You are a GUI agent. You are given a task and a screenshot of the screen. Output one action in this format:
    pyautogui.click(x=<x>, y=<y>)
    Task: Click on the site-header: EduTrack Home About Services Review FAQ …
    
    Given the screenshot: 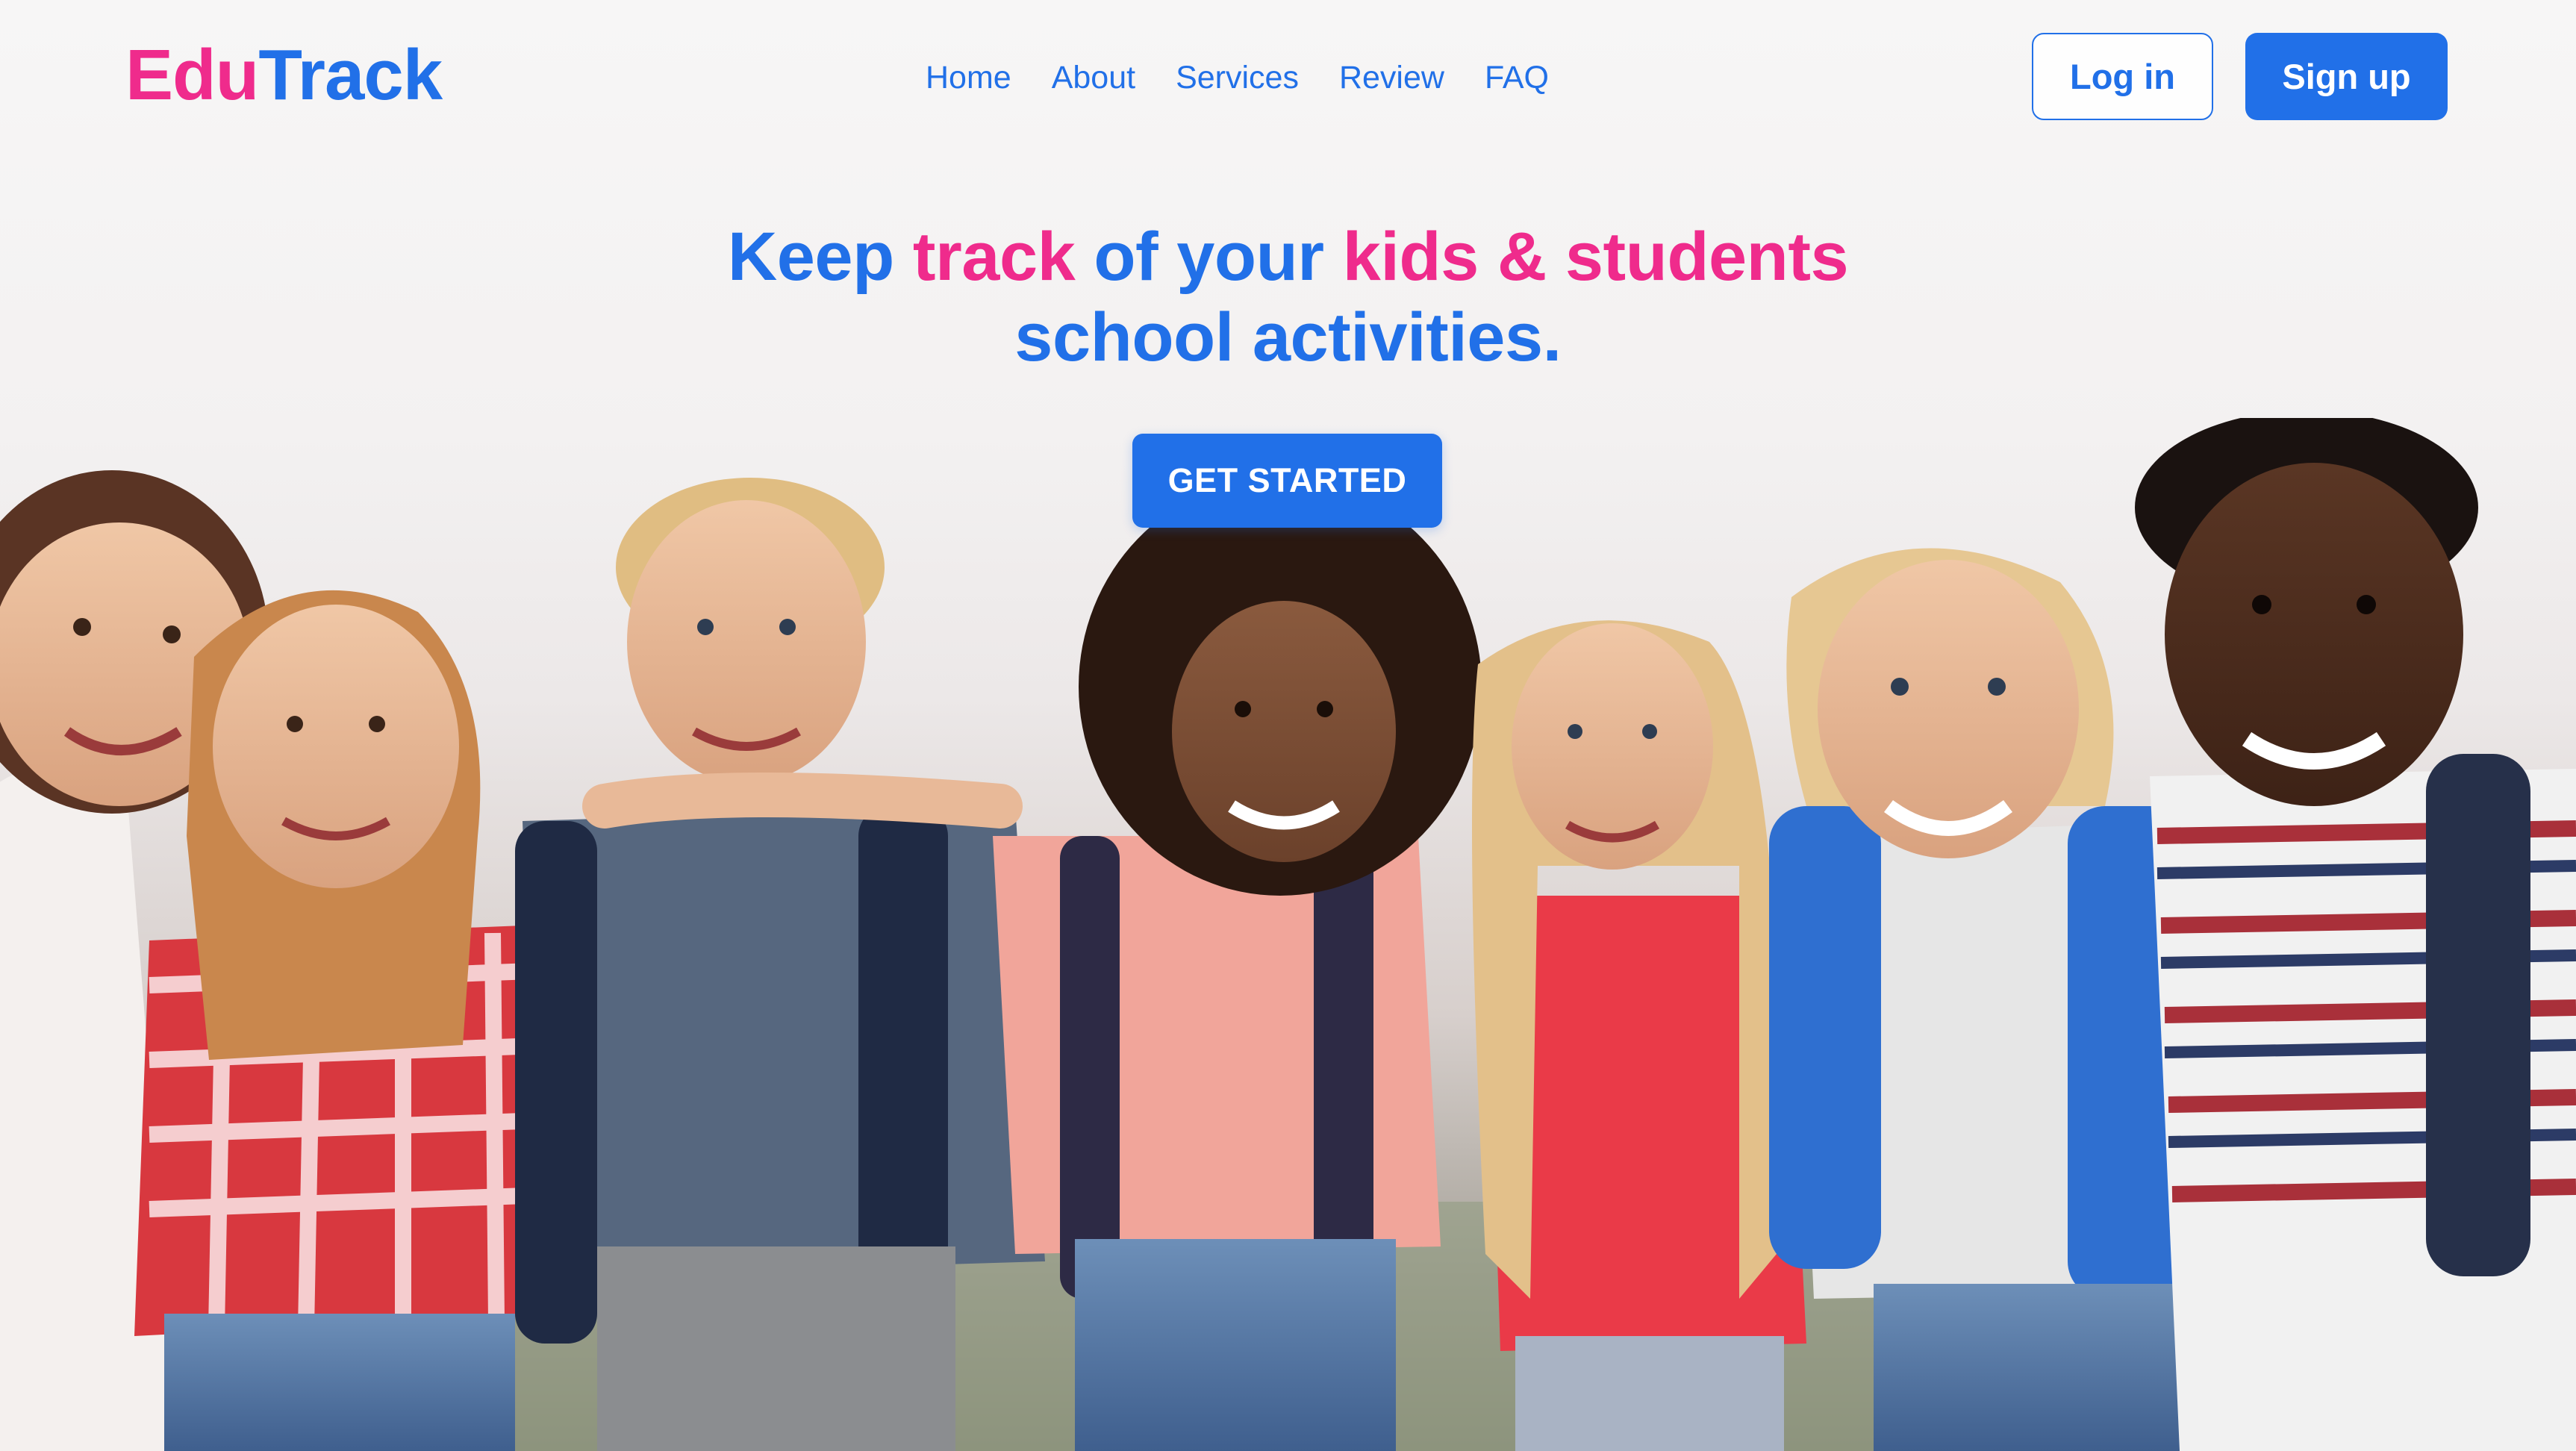 What is the action you would take?
    pyautogui.click(x=1288, y=76)
    